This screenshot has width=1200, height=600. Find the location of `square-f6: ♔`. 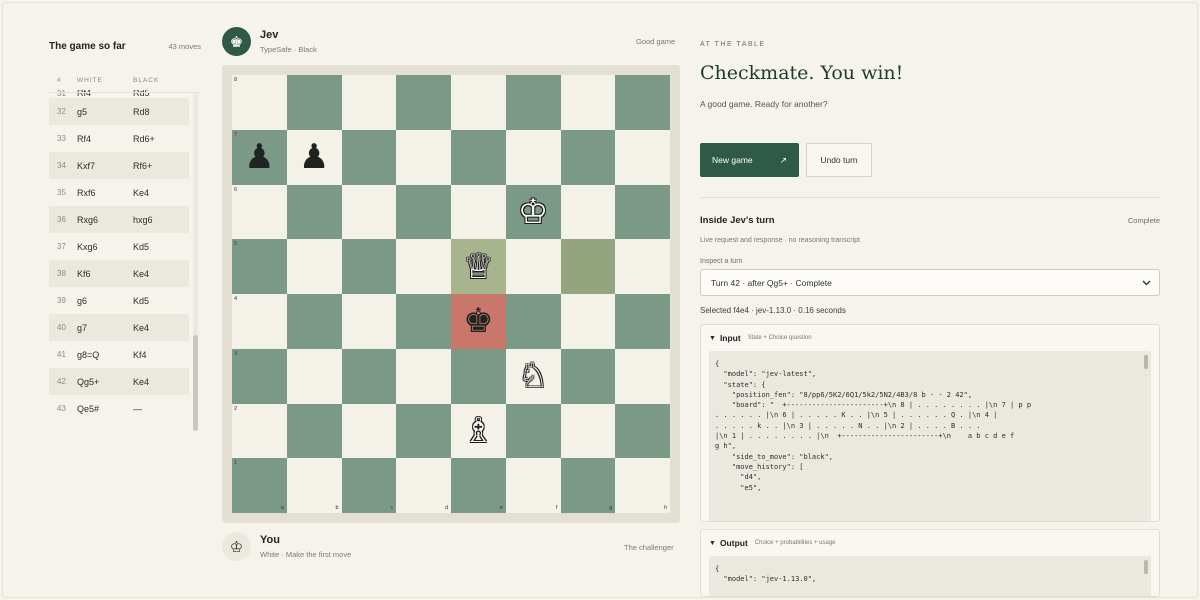

square-f6: ♔ is located at coordinates (533, 212).